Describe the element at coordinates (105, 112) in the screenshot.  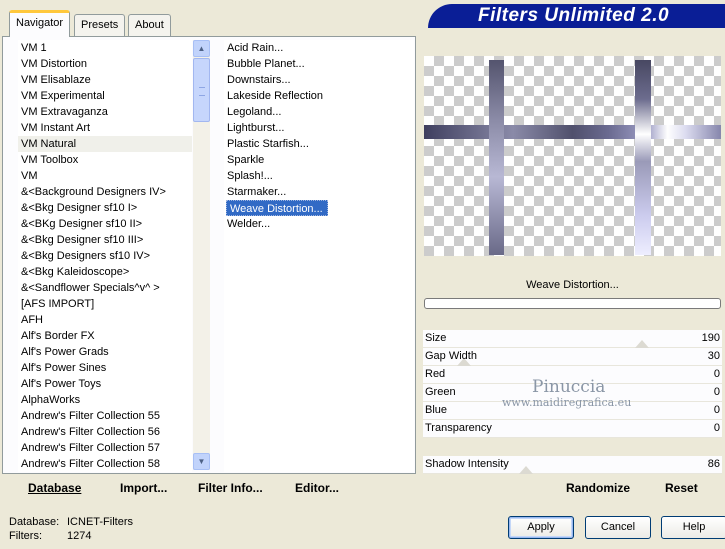
I see `category-item: VM Extravaganza` at that location.